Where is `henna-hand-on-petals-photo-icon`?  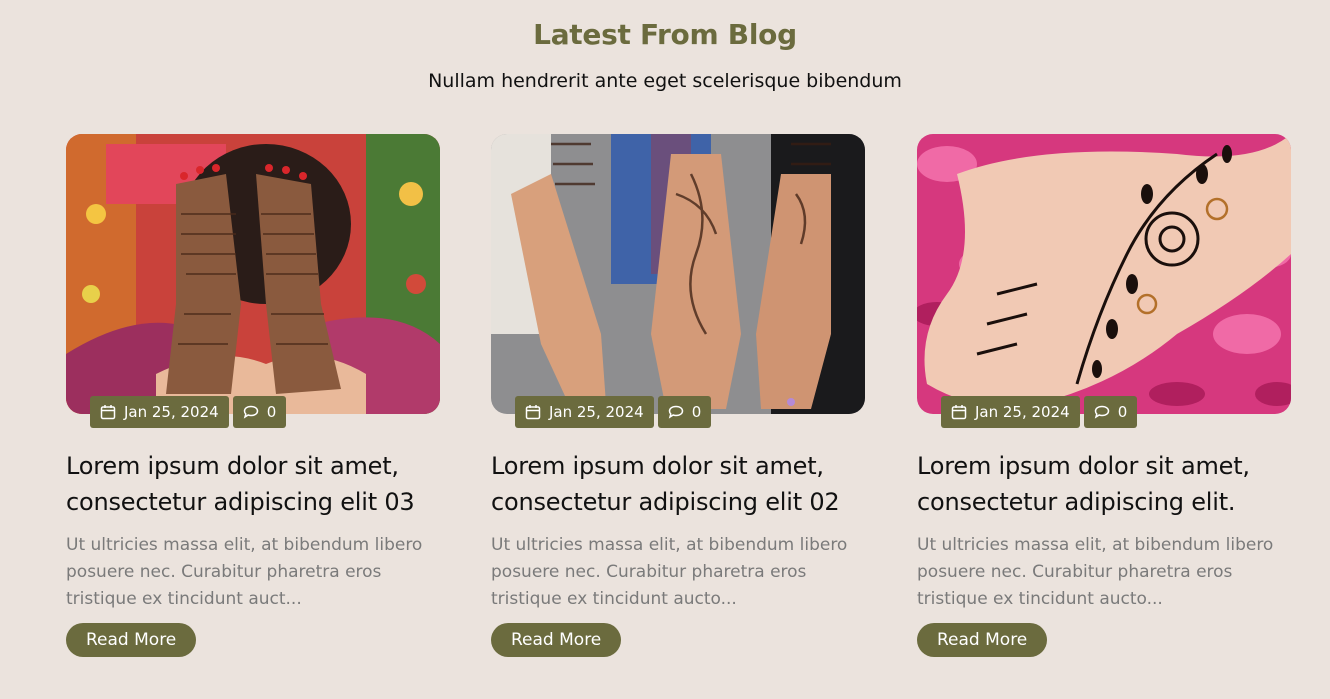
henna-hand-on-petals-photo-icon is located at coordinates (1104, 274).